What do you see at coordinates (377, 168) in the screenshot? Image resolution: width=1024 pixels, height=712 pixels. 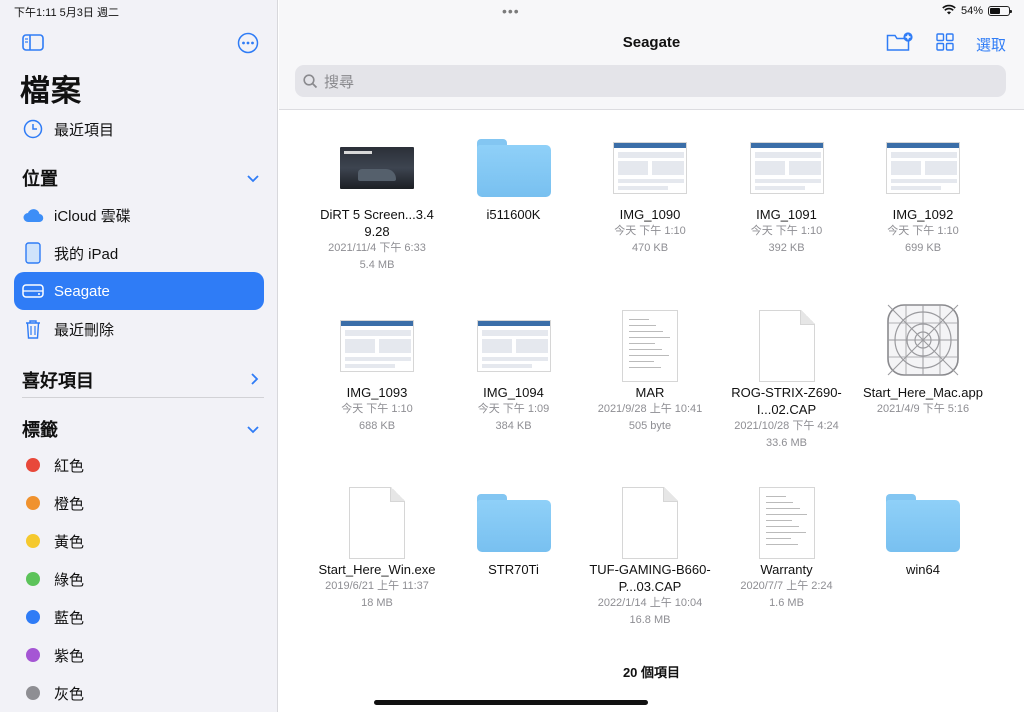 I see `photo-thumbnail` at bounding box center [377, 168].